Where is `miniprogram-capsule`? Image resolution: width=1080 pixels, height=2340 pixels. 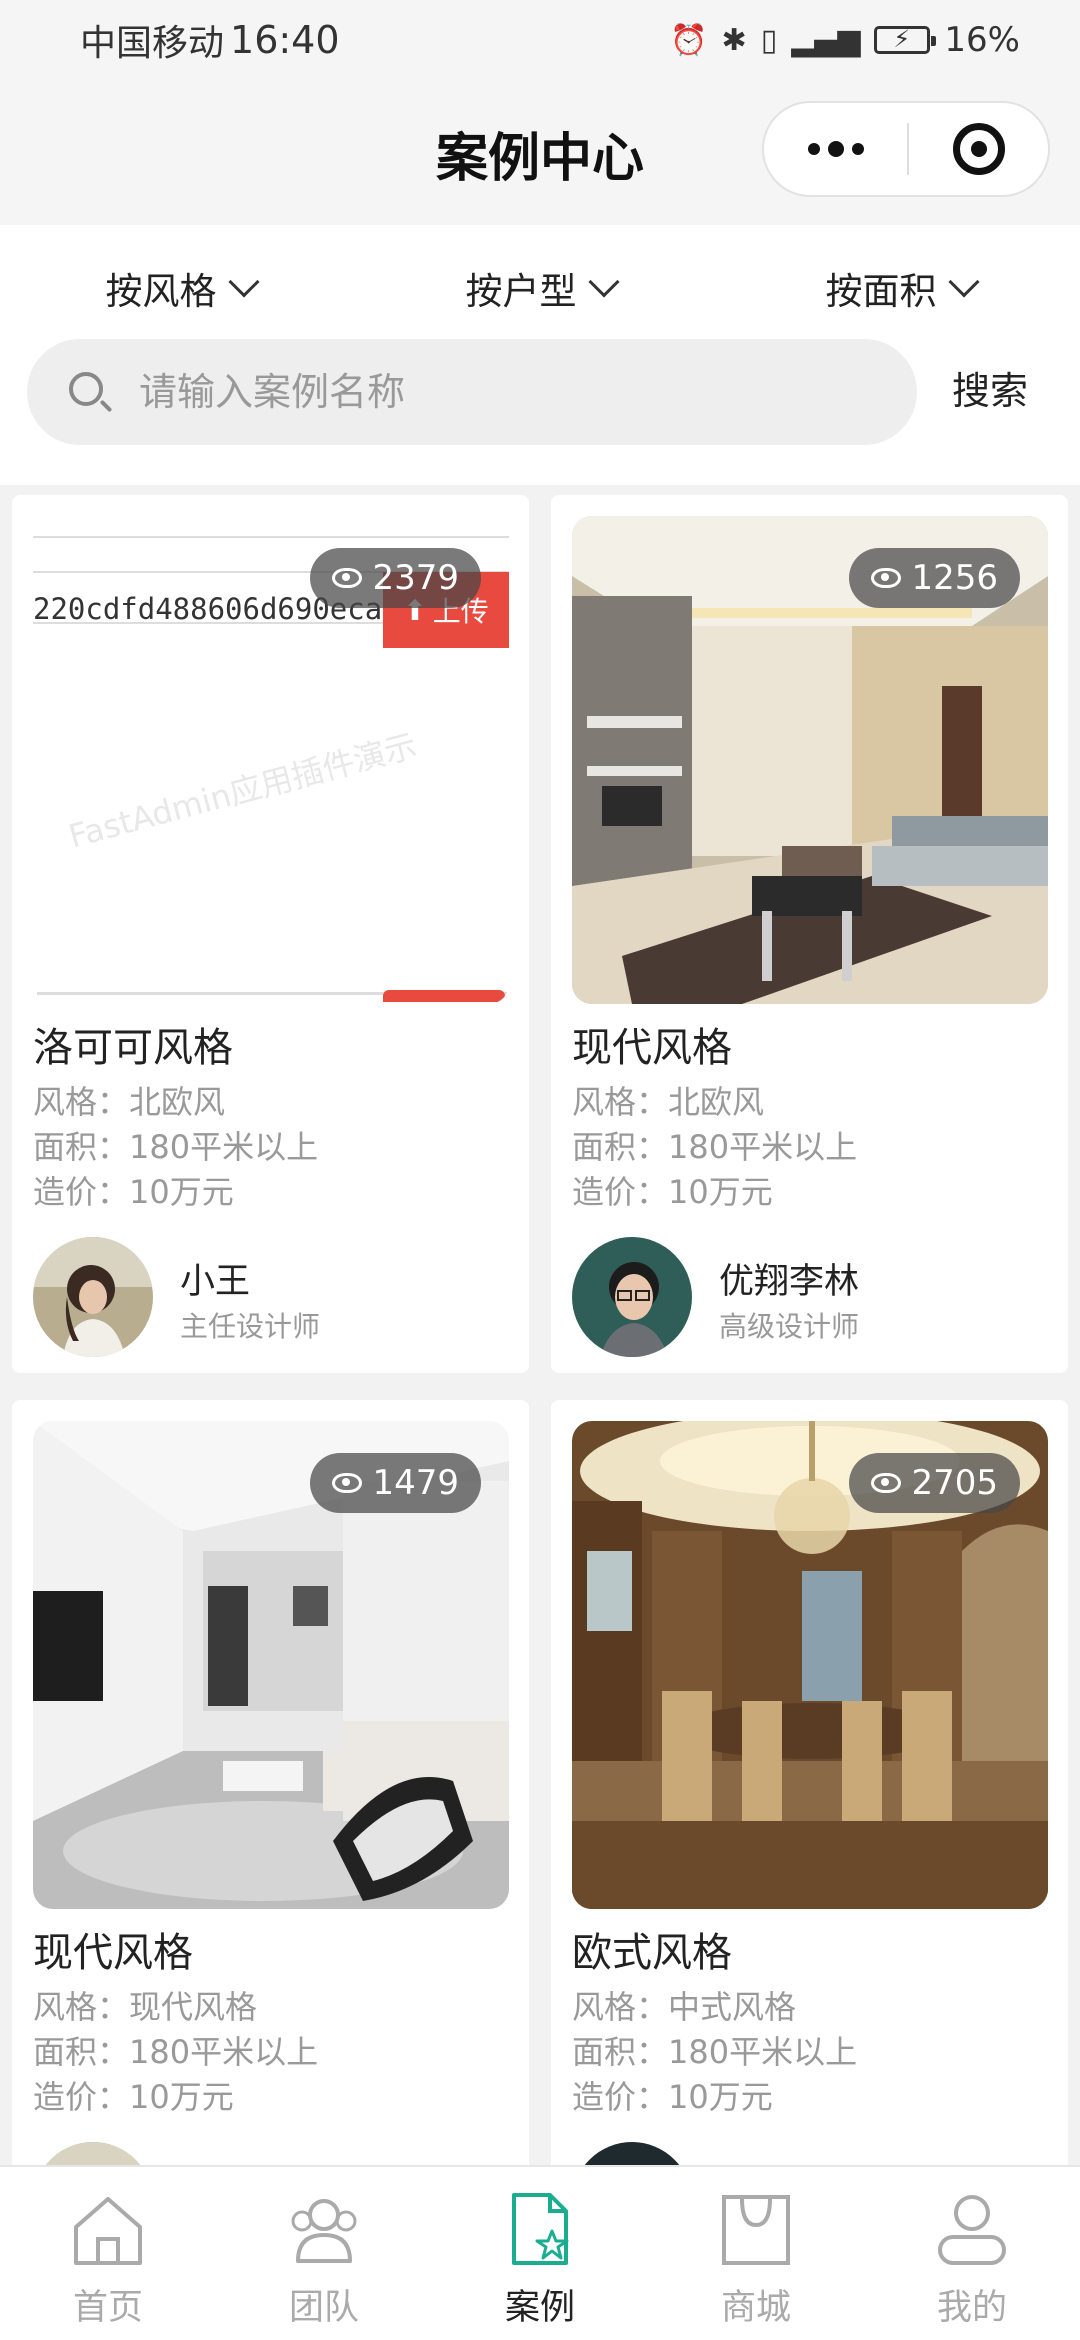 miniprogram-capsule is located at coordinates (906, 149).